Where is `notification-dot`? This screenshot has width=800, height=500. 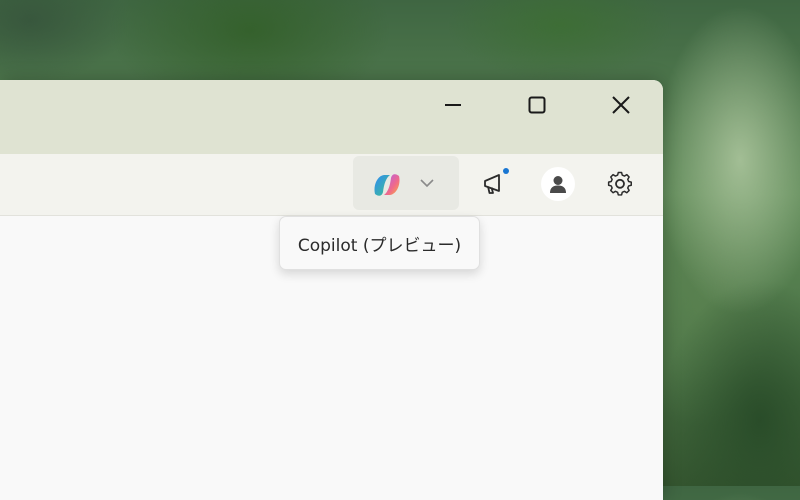 notification-dot is located at coordinates (506, 171).